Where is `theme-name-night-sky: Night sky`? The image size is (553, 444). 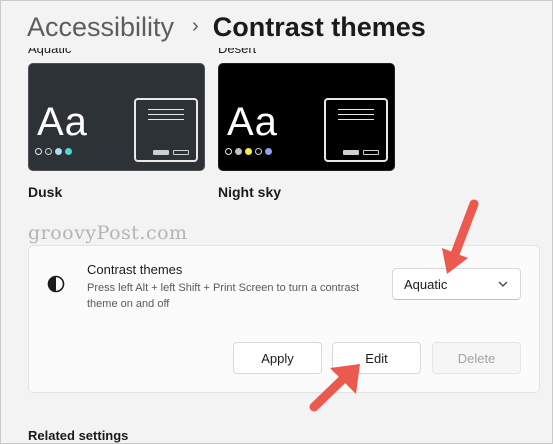 theme-name-night-sky: Night sky is located at coordinates (250, 192).